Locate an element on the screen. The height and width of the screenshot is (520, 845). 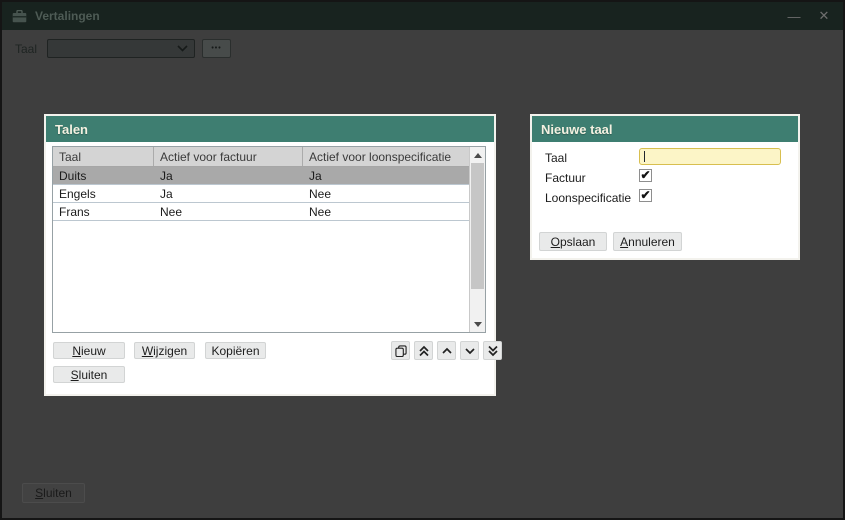
move-bottom-button is located at coordinates (492, 350).